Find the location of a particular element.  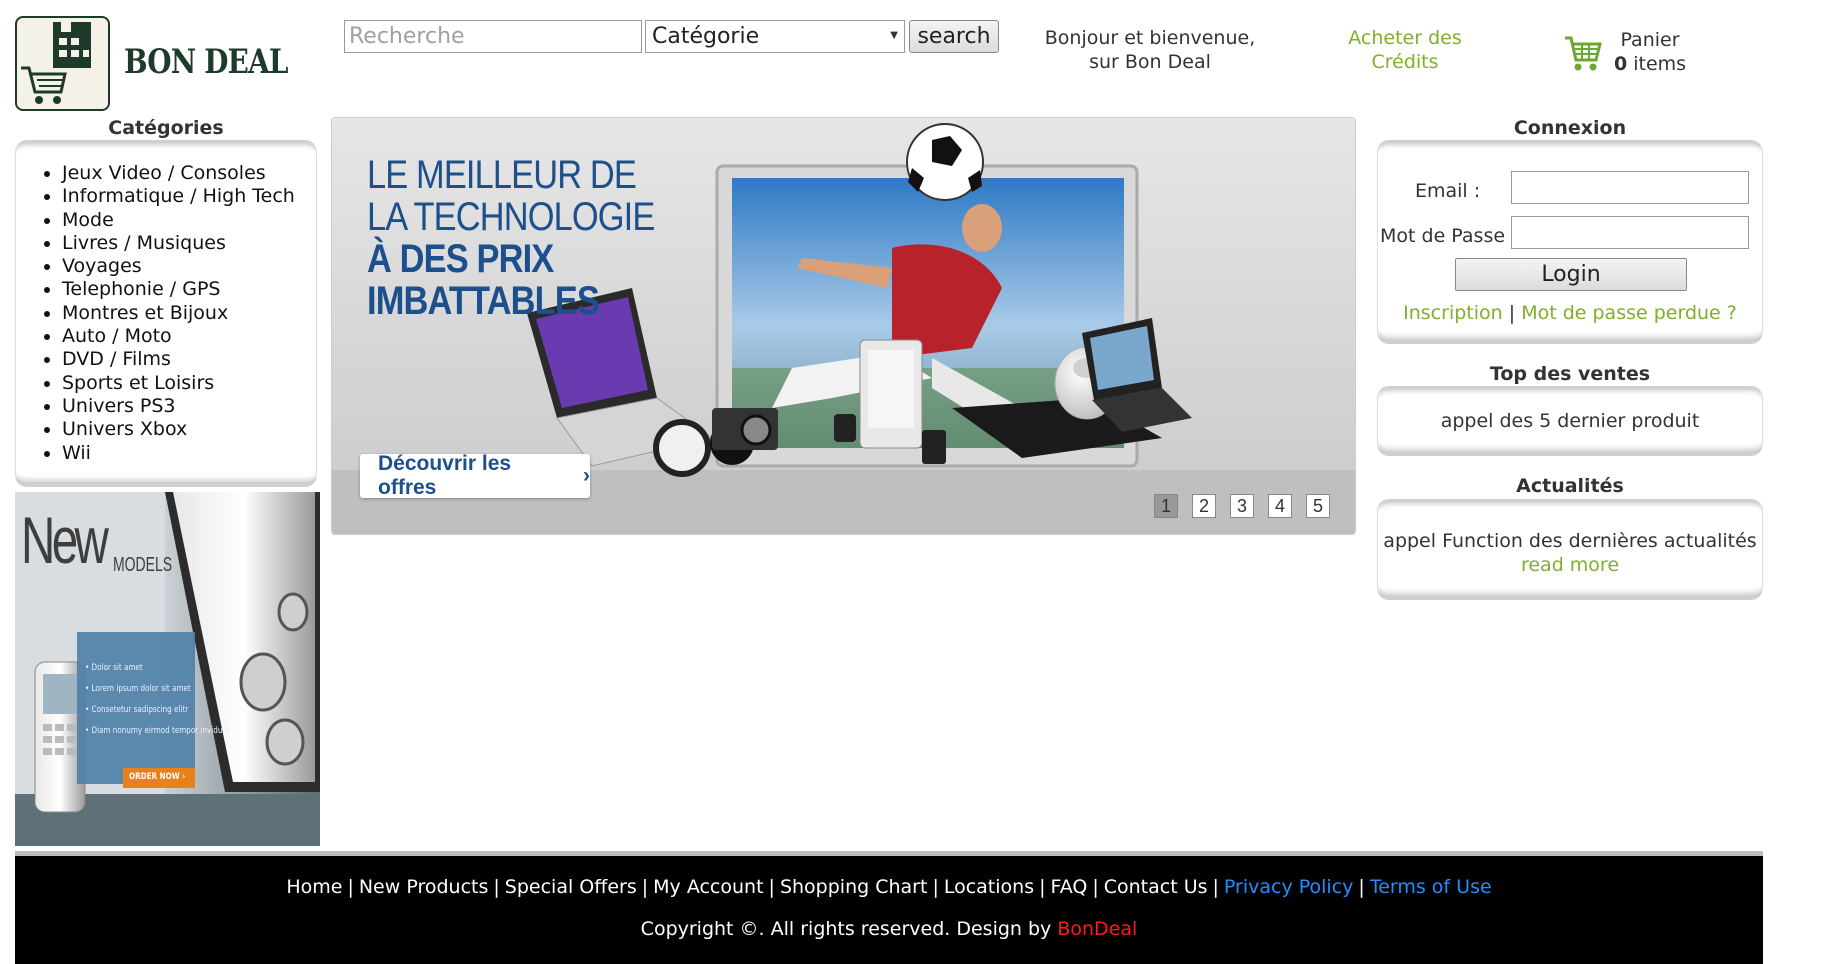

footer-link-faq: FAQ is located at coordinates (1069, 887).